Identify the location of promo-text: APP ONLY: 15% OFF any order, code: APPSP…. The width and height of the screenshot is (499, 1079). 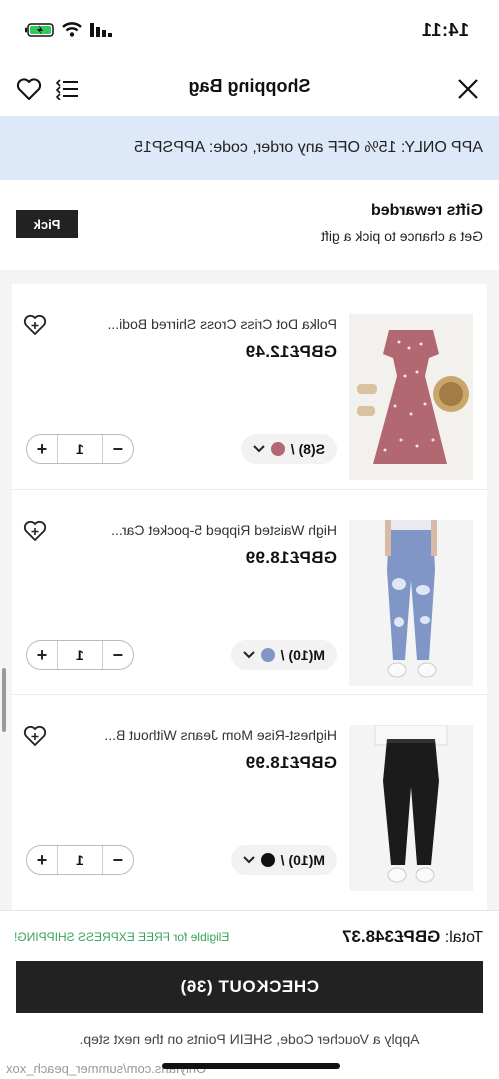
(308, 147).